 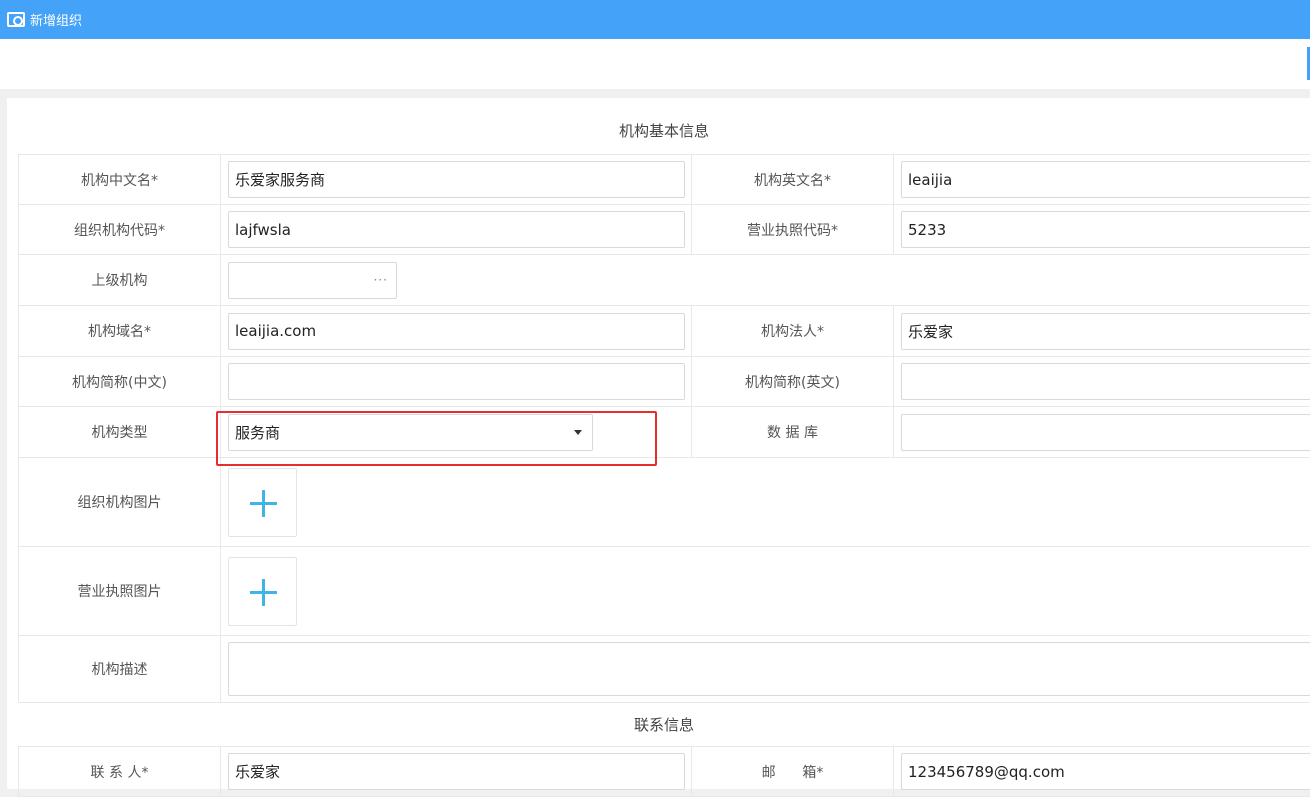 I want to click on label-license-image: 营业执照图片, so click(x=119, y=591).